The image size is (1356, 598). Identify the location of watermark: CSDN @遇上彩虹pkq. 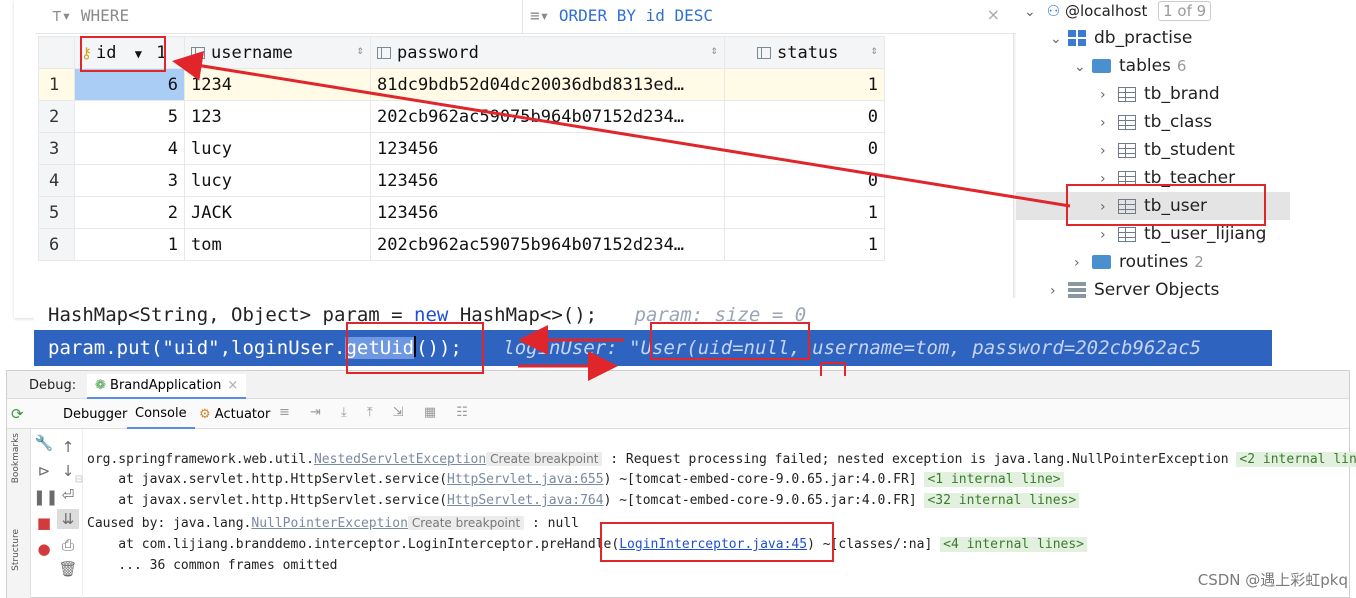
(1272, 580).